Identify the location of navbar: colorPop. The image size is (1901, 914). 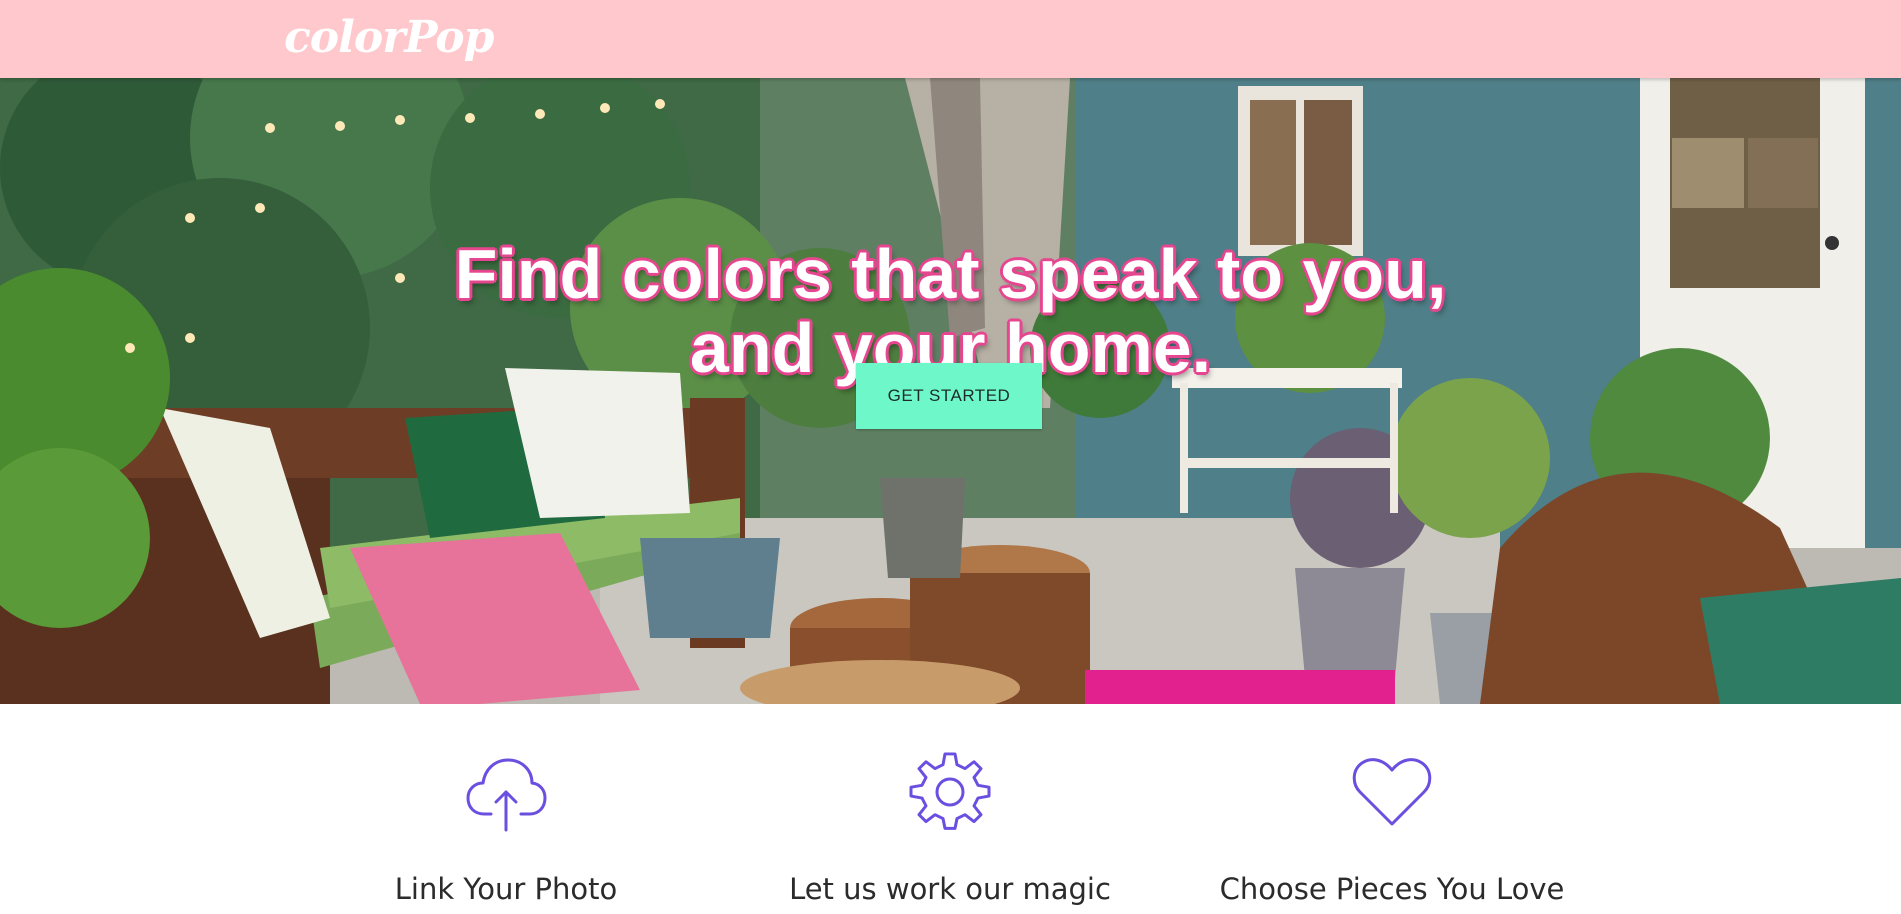
(950, 39).